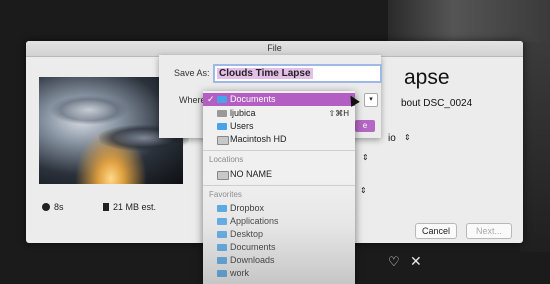 The width and height of the screenshot is (550, 284). Describe the element at coordinates (279, 113) in the screenshot. I see `menu-item-home: ljubica ⇧⌘H` at that location.